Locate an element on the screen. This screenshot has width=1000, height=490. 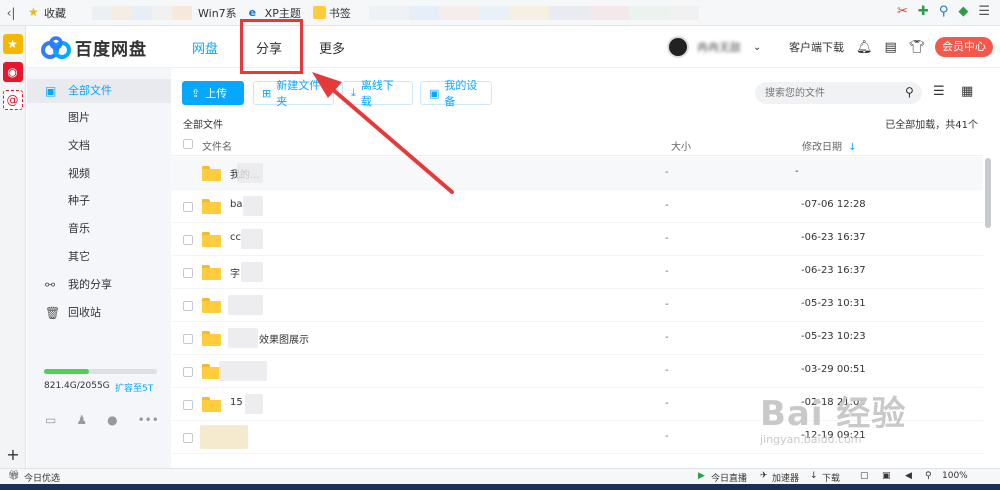
grid-view-icon: ▦ is located at coordinates (967, 91).